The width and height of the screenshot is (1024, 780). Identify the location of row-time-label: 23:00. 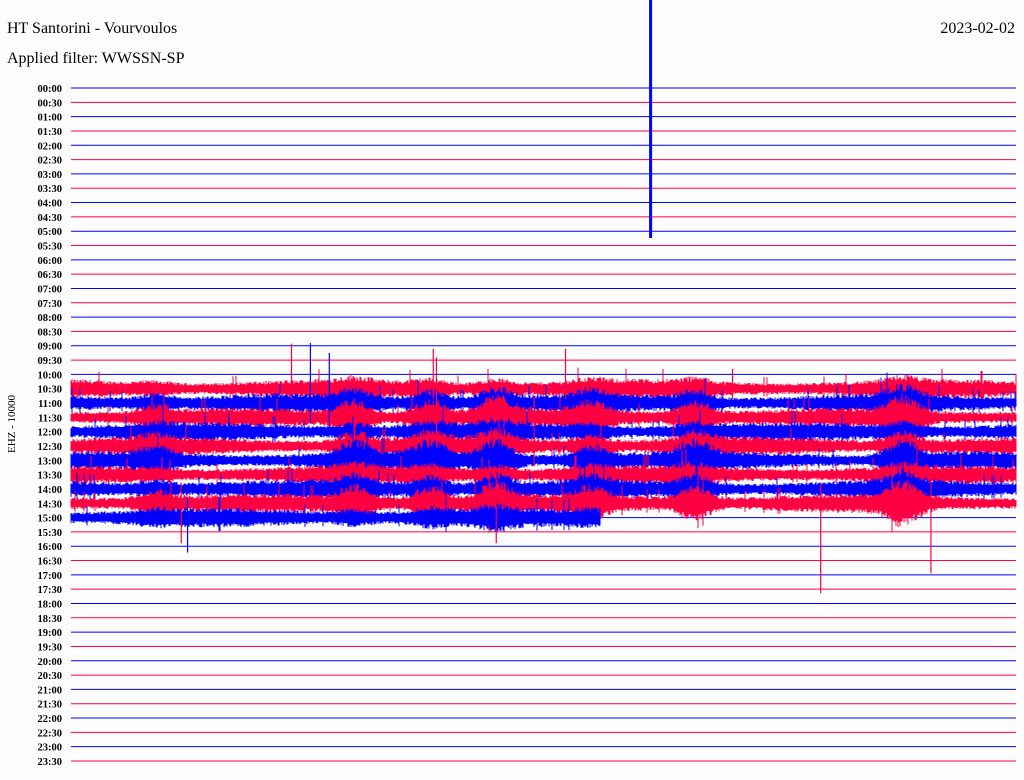
(50, 748).